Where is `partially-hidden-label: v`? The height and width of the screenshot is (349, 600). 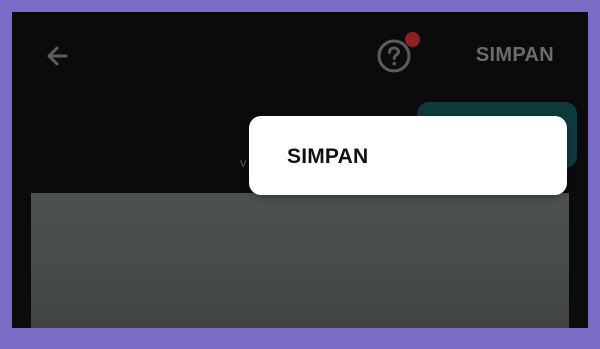
partially-hidden-label: v is located at coordinates (243, 162).